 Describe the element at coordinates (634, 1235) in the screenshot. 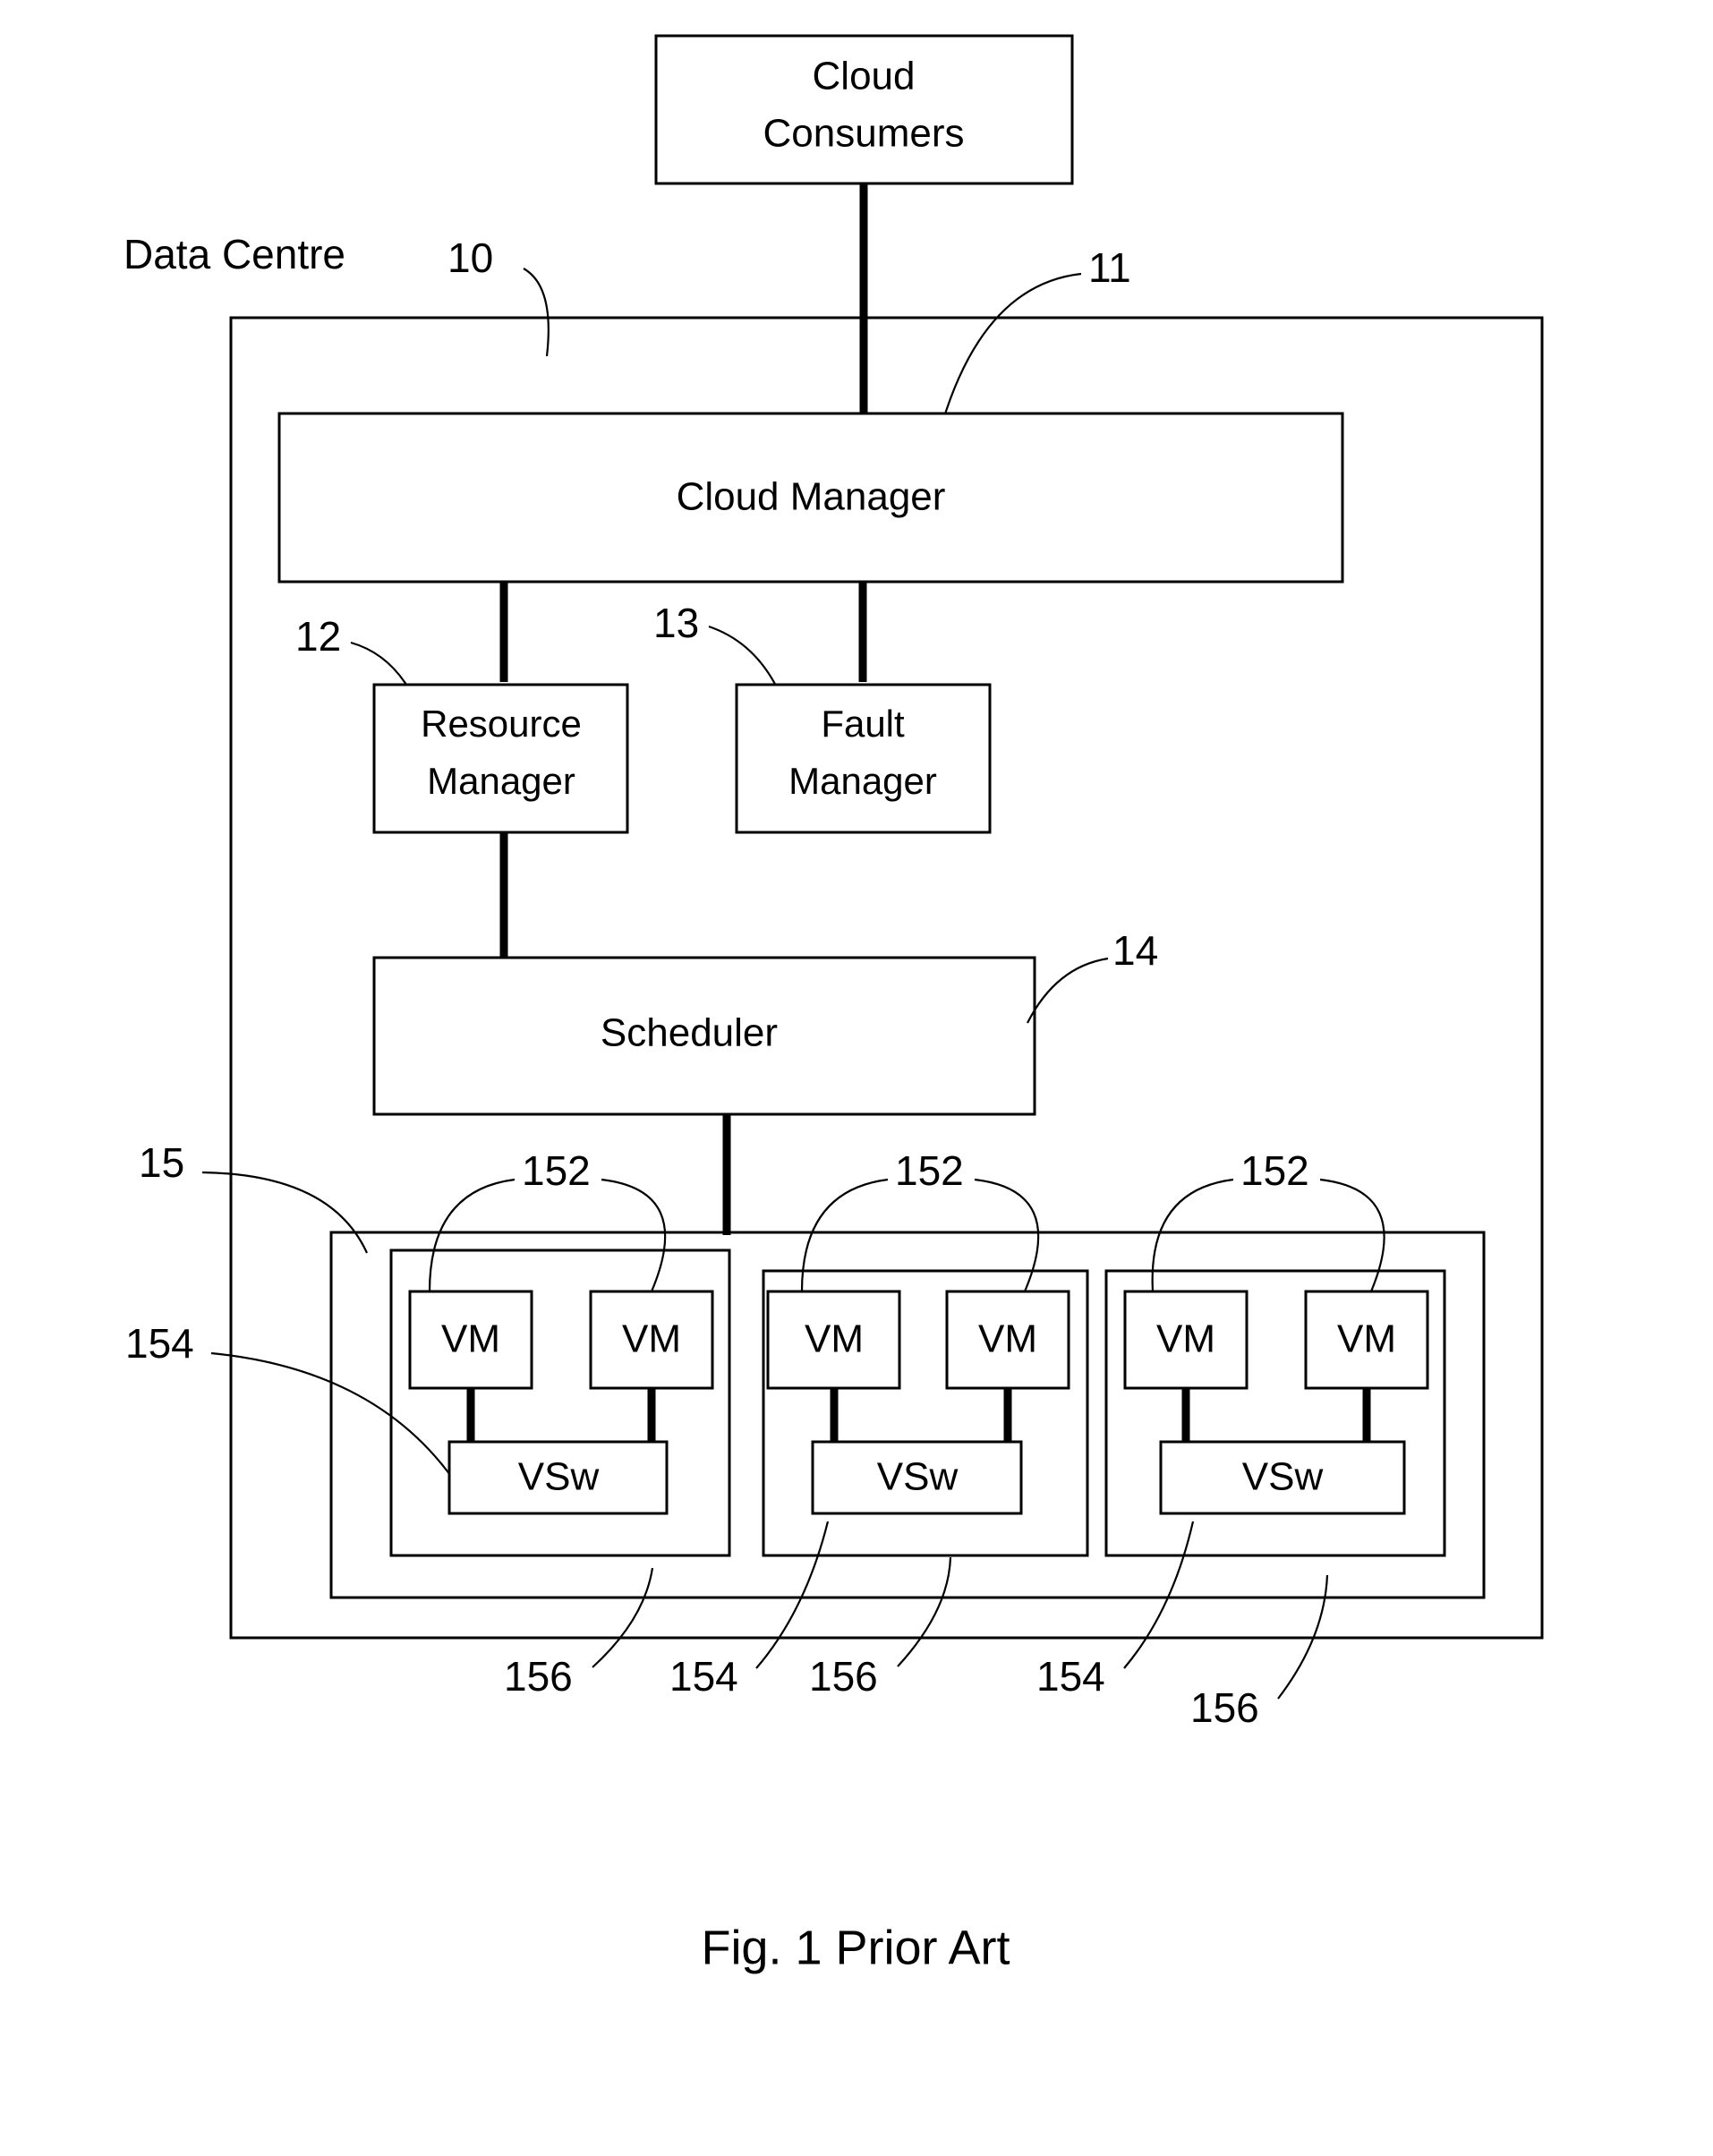

I see `leader-line-ref-152-host1-right` at that location.